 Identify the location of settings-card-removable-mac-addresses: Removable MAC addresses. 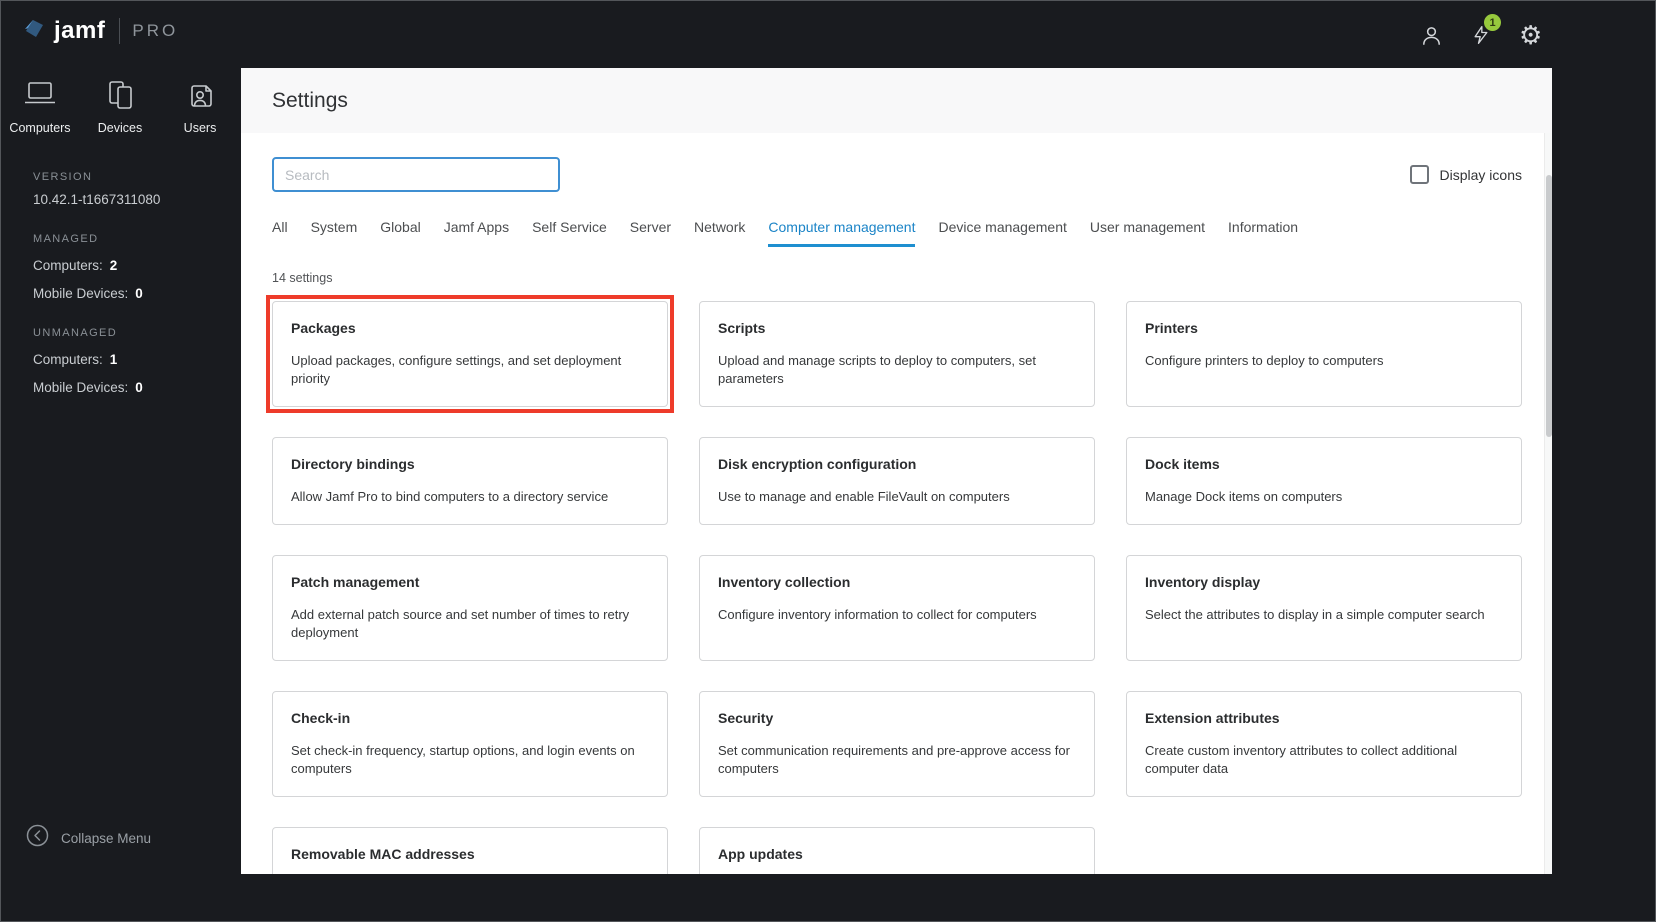
(470, 850).